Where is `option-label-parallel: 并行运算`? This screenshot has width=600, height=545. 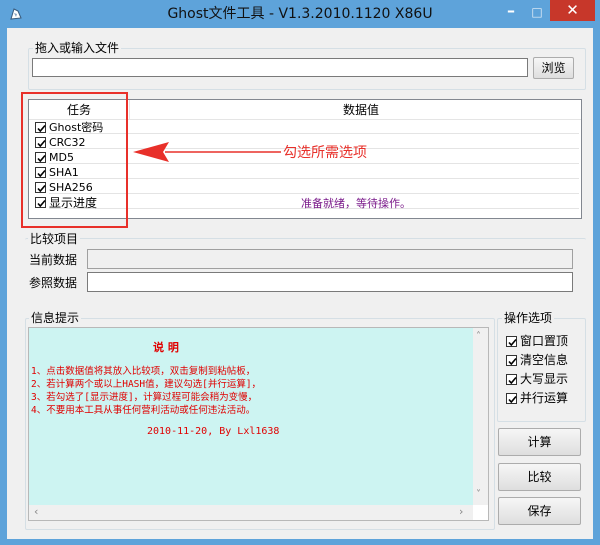 option-label-parallel: 并行运算 is located at coordinates (544, 398).